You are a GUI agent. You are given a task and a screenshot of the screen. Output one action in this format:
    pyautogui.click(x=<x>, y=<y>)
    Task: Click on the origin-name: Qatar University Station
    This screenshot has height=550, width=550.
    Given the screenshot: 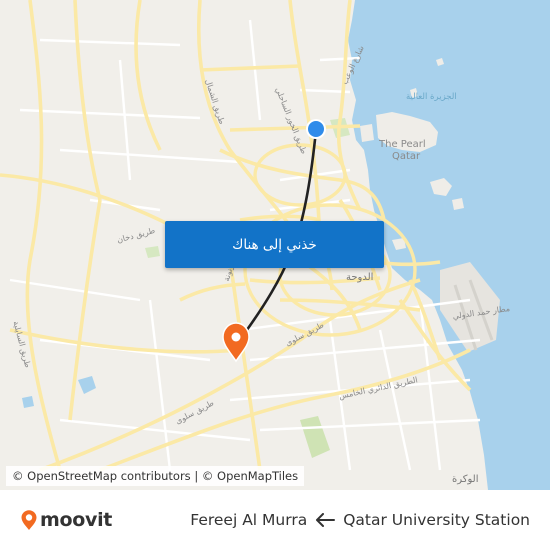 What is the action you would take?
    pyautogui.click(x=436, y=520)
    